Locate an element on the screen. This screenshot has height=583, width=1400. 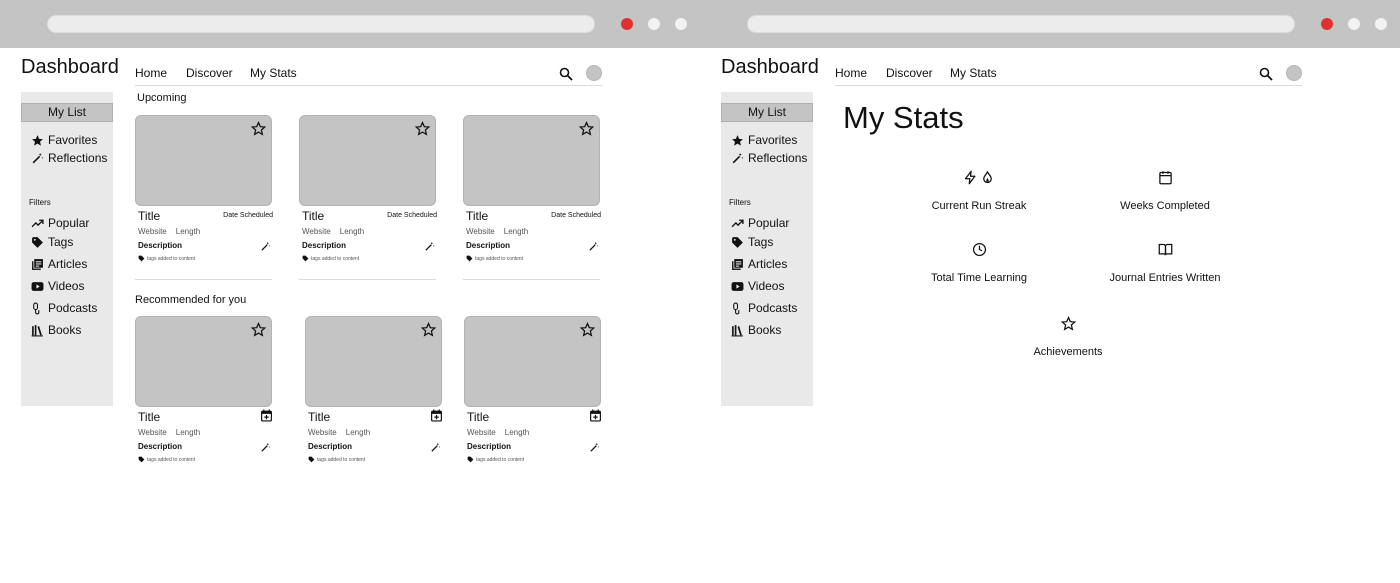
star-filled-icon is located at coordinates (37, 140).